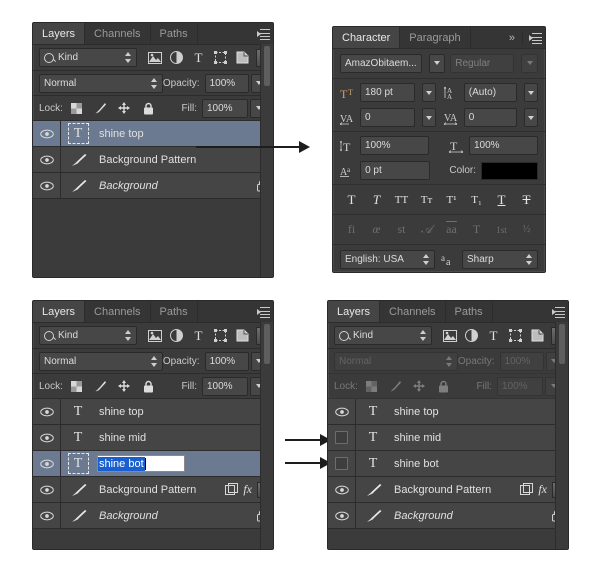 This screenshot has width=600, height=576. I want to click on table-row: T shine mid, so click(448, 438).